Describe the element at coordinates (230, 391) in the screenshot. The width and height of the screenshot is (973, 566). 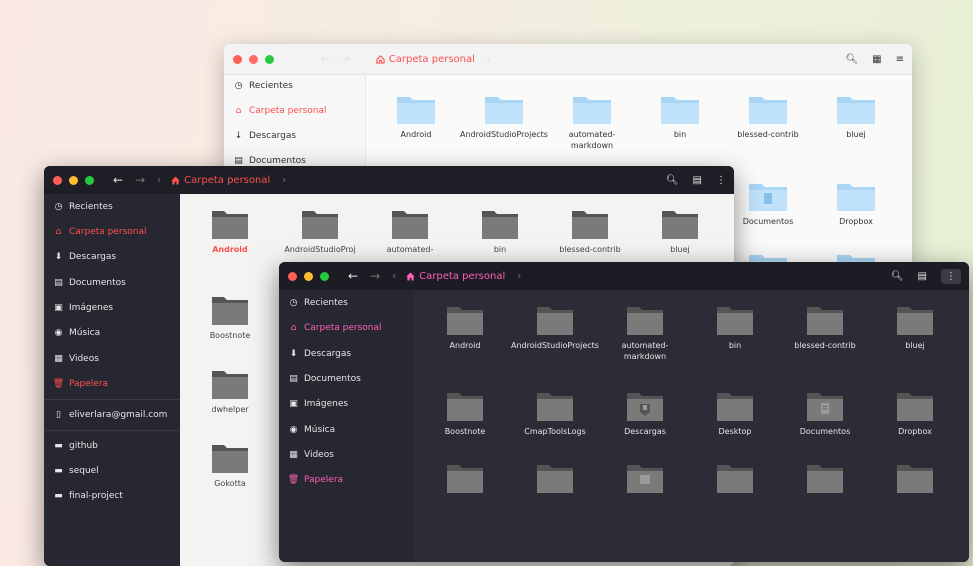
I see `folder-item: dwhelper` at that location.